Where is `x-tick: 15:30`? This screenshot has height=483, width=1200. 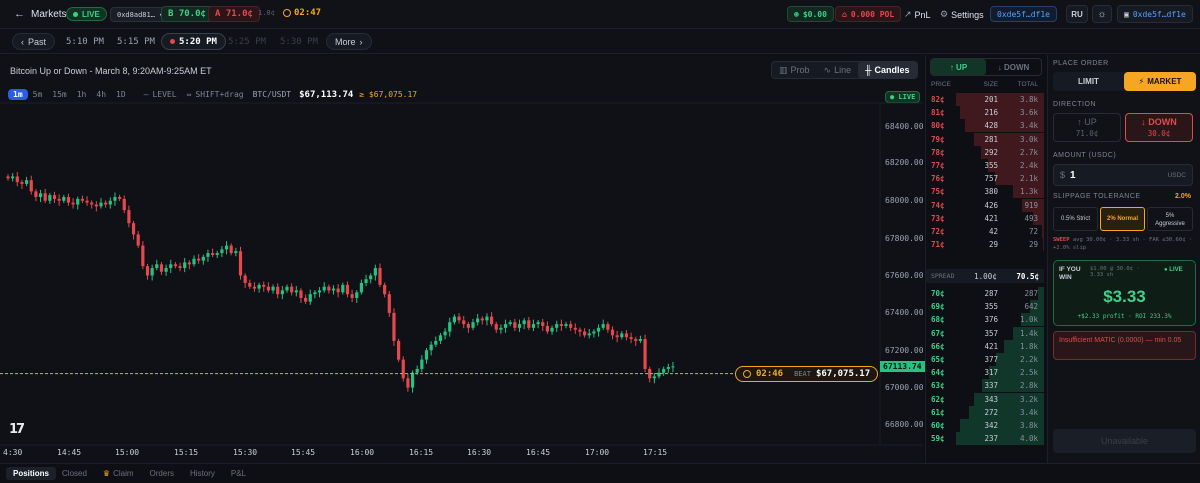 x-tick: 15:30 is located at coordinates (245, 452).